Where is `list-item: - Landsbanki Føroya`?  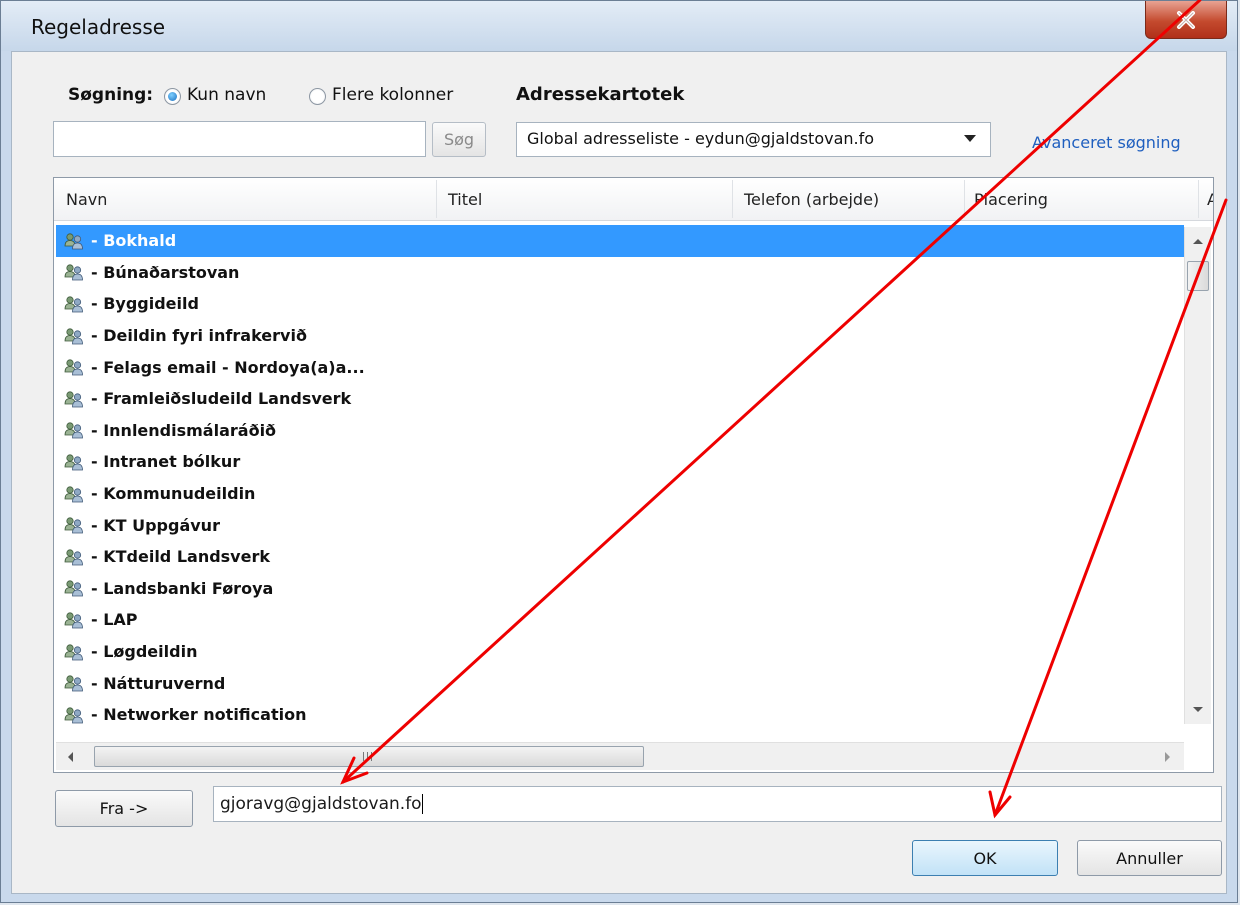 list-item: - Landsbanki Føroya is located at coordinates (620, 589).